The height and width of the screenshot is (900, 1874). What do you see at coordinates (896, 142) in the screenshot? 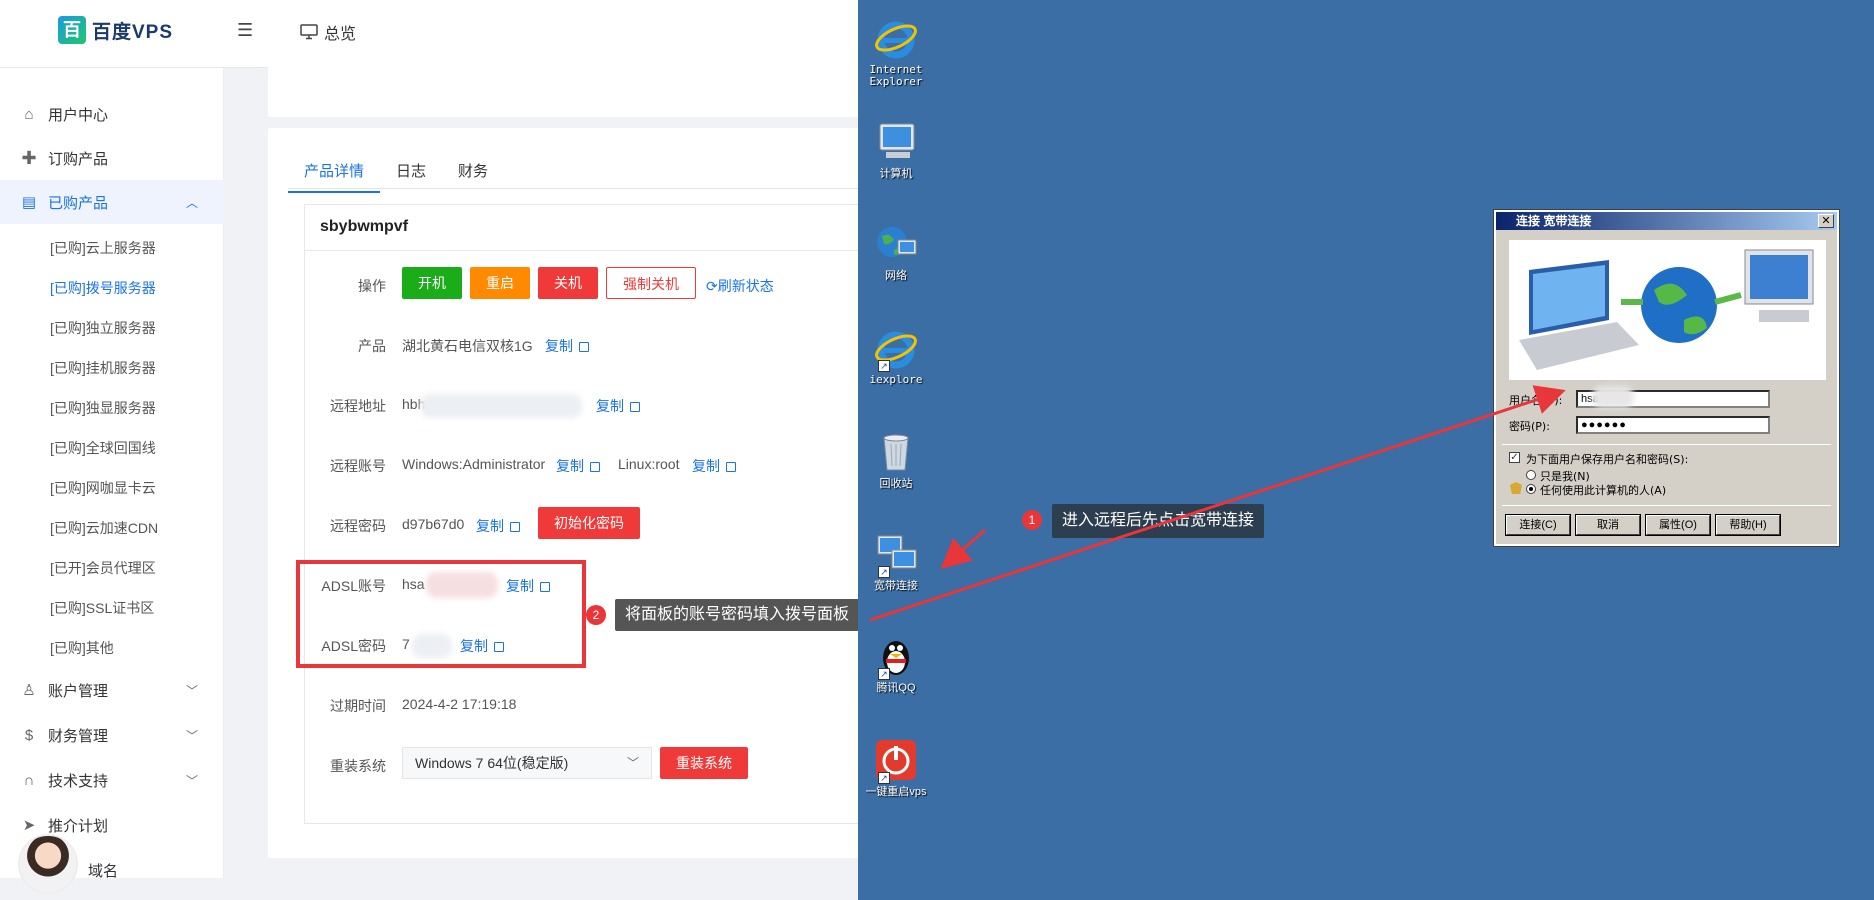
I see `computer-icon` at bounding box center [896, 142].